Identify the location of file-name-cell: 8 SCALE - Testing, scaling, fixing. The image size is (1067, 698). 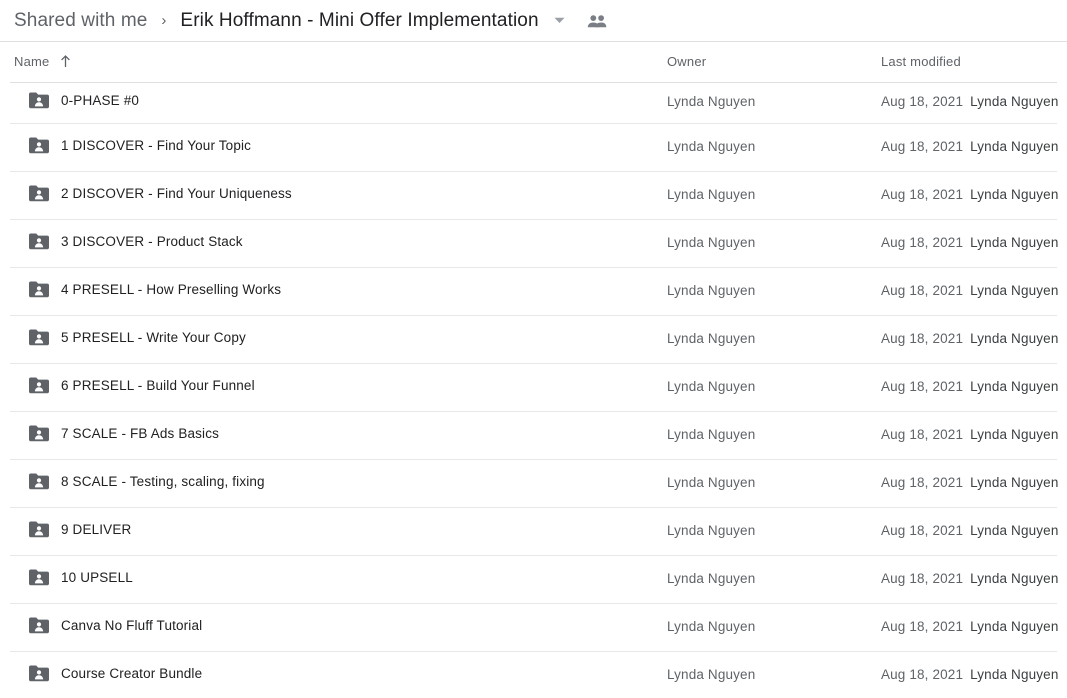
(147, 481).